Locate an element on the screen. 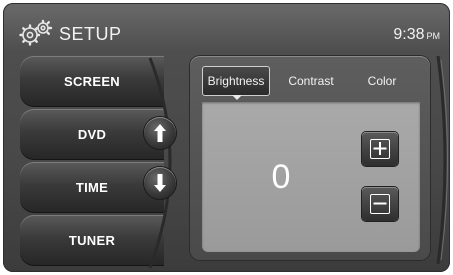  arrow-down-icon is located at coordinates (160, 183).